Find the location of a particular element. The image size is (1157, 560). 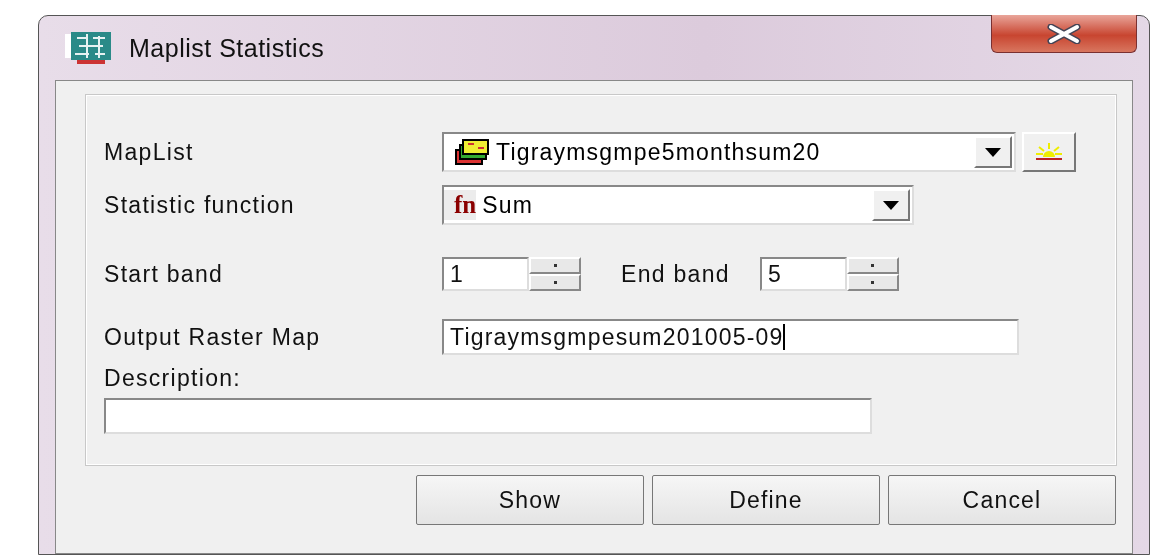

text-caret is located at coordinates (784, 337).